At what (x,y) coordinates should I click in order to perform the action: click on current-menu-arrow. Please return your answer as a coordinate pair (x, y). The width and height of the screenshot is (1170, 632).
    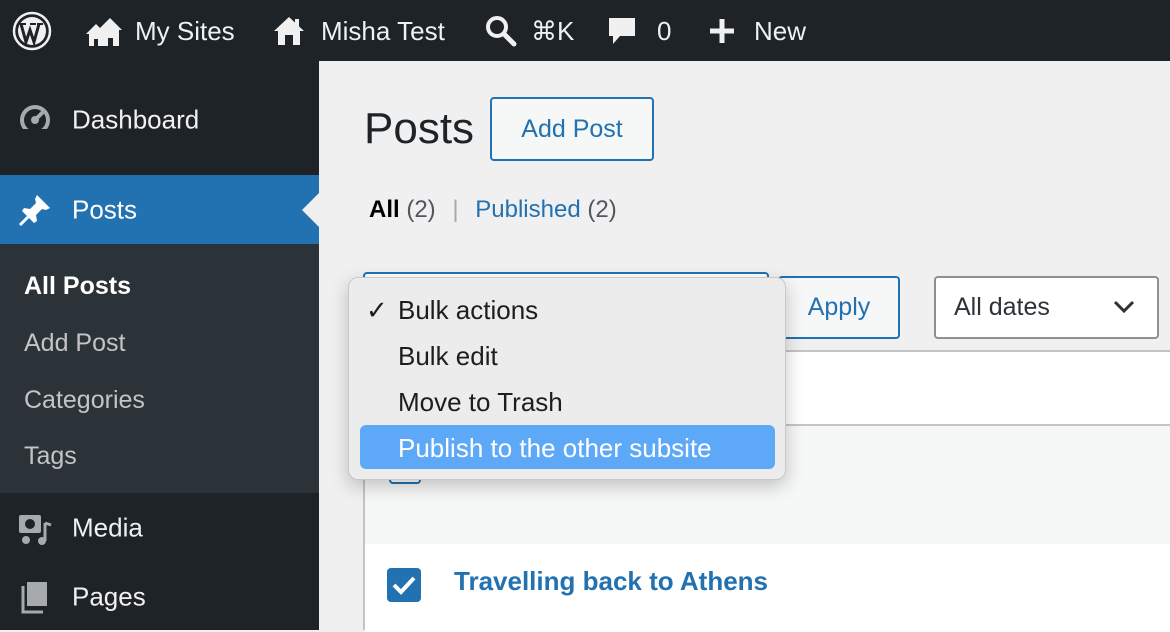
    Looking at the image, I should click on (310, 209).